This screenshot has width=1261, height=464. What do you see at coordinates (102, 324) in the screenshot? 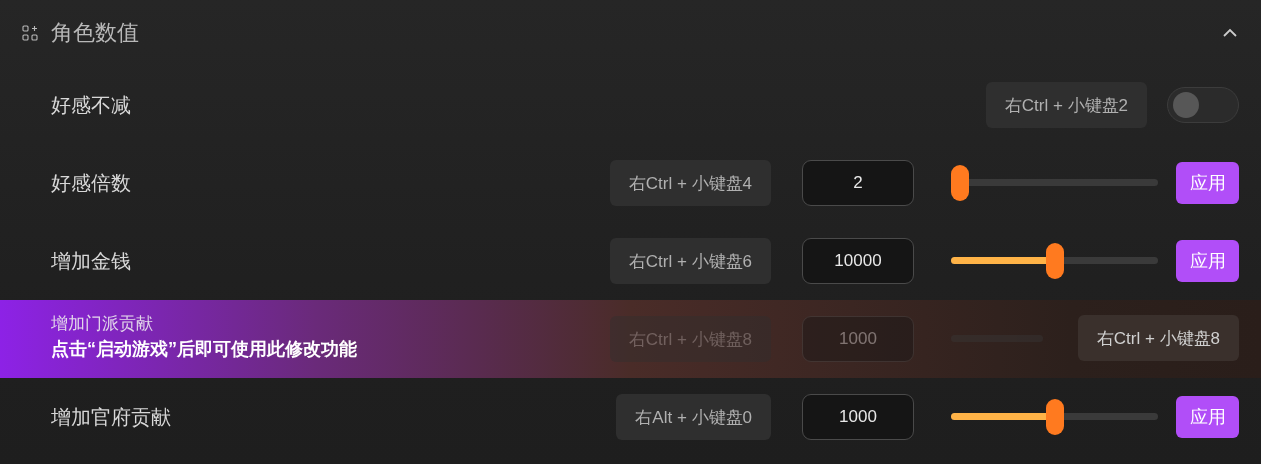
I see `feature-name: 增加门派贡献` at bounding box center [102, 324].